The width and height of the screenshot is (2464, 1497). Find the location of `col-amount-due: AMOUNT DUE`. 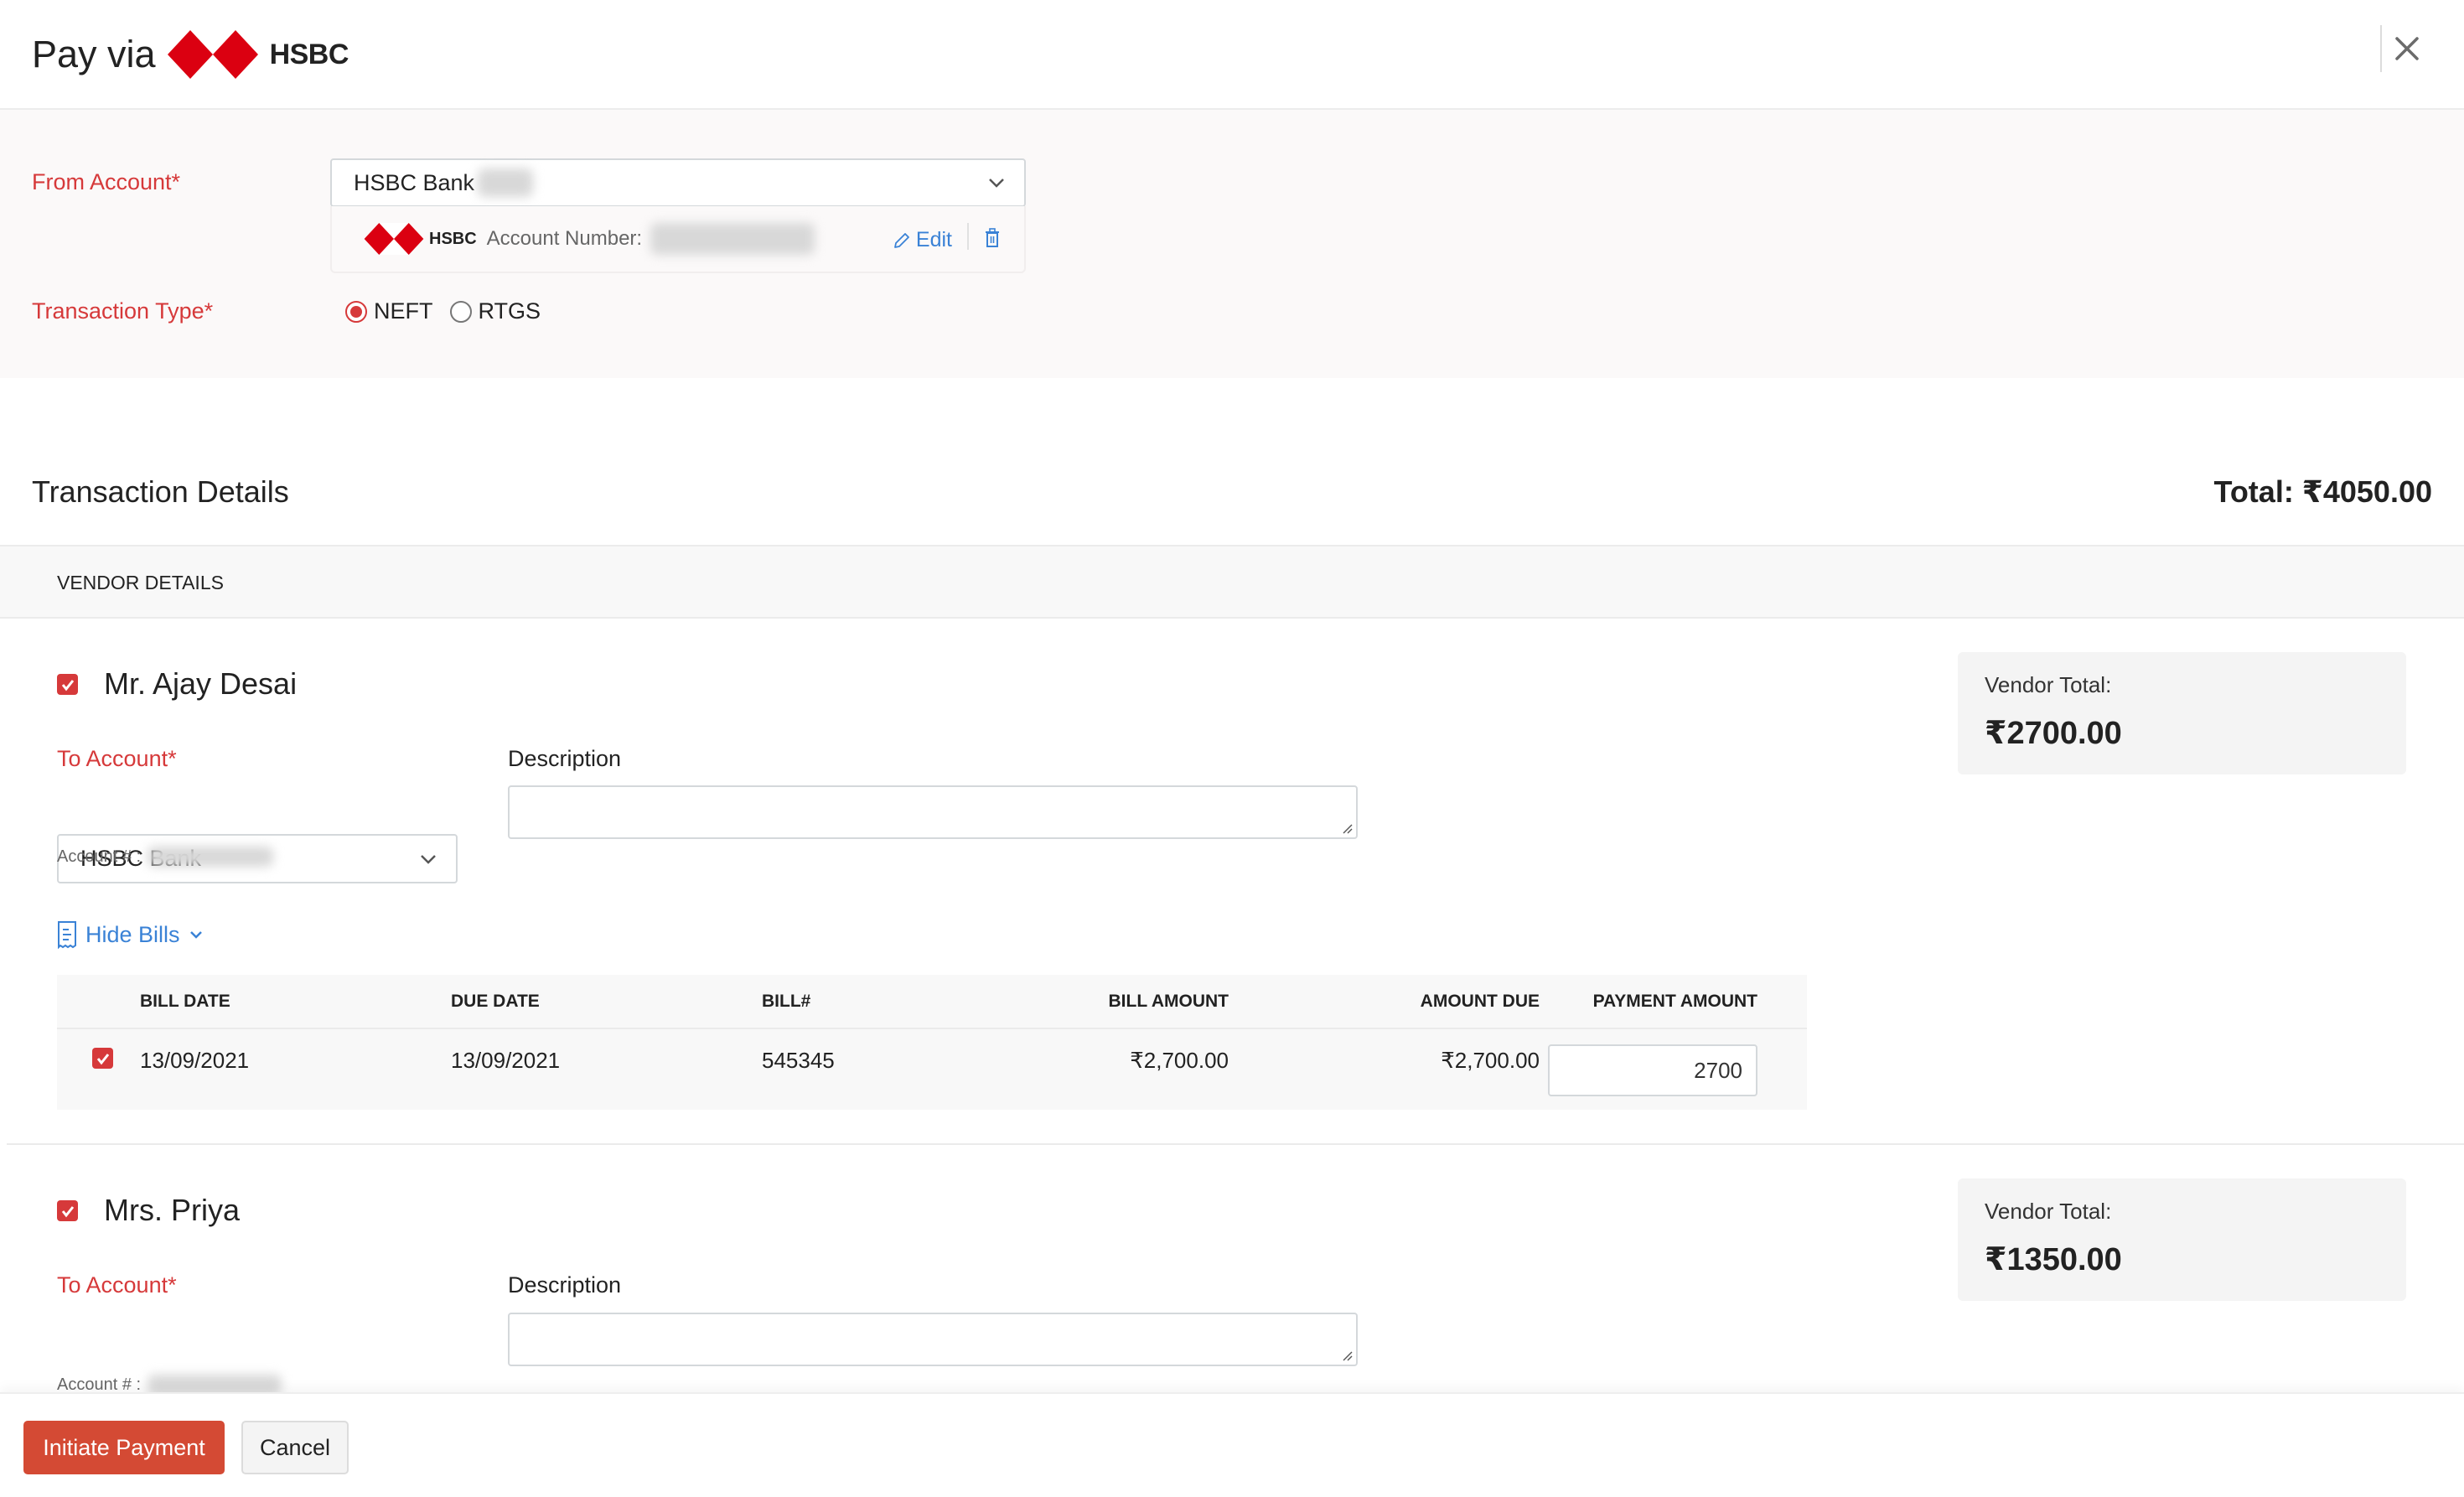

col-amount-due: AMOUNT DUE is located at coordinates (1480, 1001).